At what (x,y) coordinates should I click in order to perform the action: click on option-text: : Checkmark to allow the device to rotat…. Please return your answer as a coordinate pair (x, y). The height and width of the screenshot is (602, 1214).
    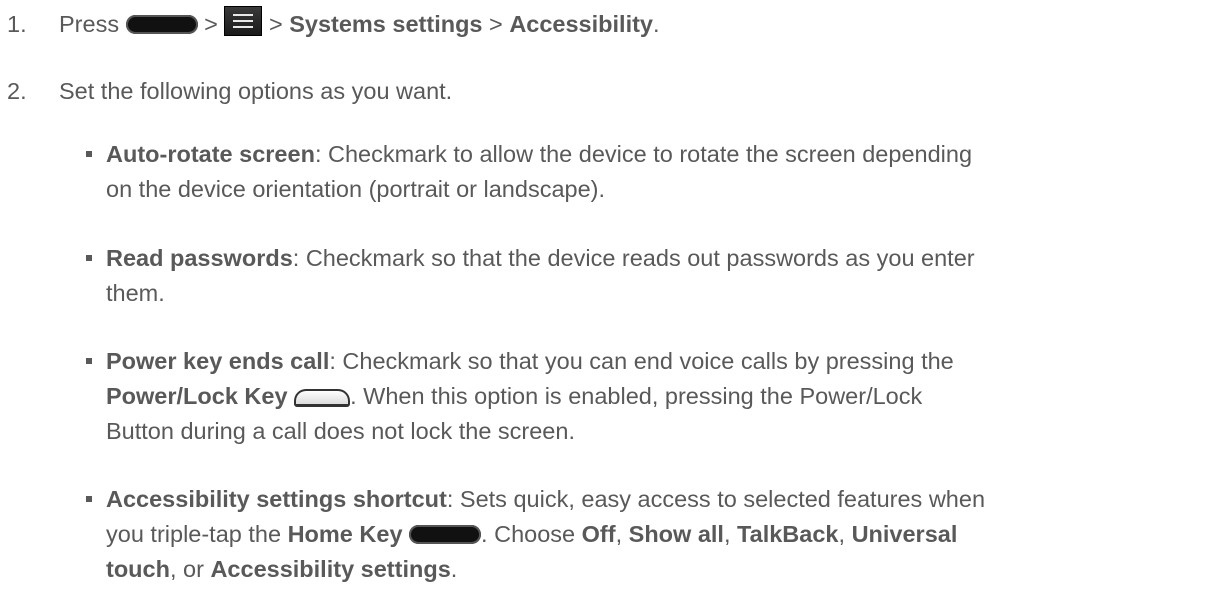
    Looking at the image, I should click on (643, 154).